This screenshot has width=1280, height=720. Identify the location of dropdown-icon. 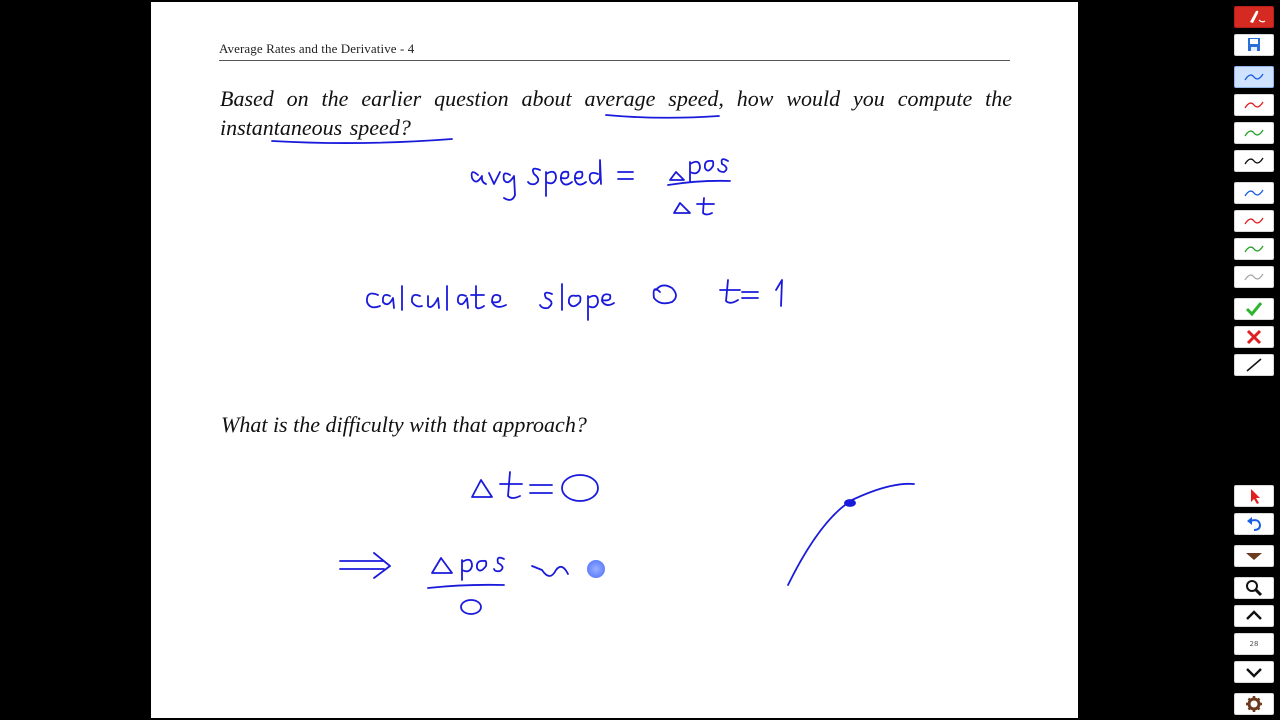
(1254, 556).